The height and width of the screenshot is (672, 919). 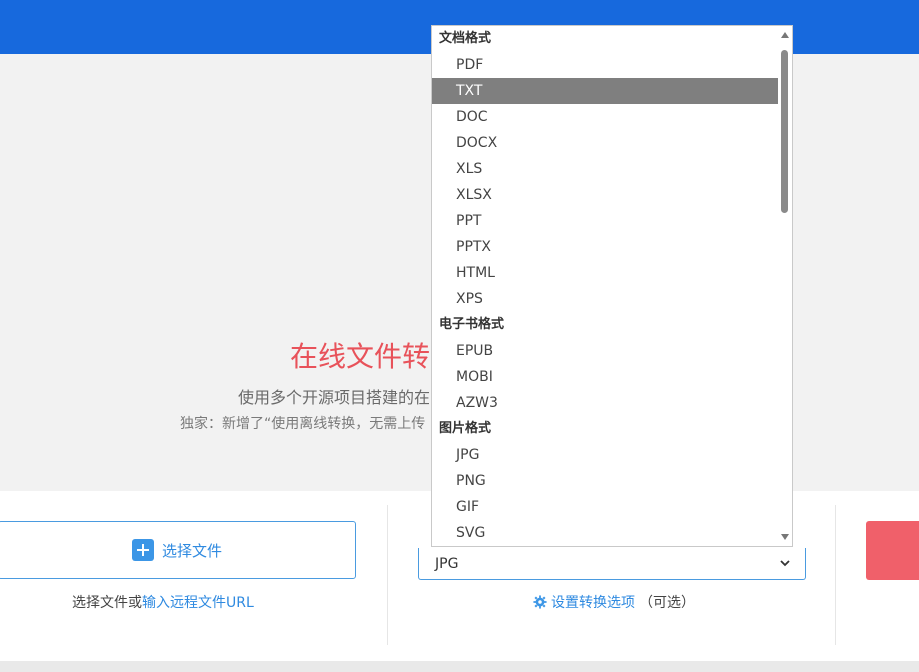 I want to click on choose-file-button: 选择文件, so click(x=178, y=550).